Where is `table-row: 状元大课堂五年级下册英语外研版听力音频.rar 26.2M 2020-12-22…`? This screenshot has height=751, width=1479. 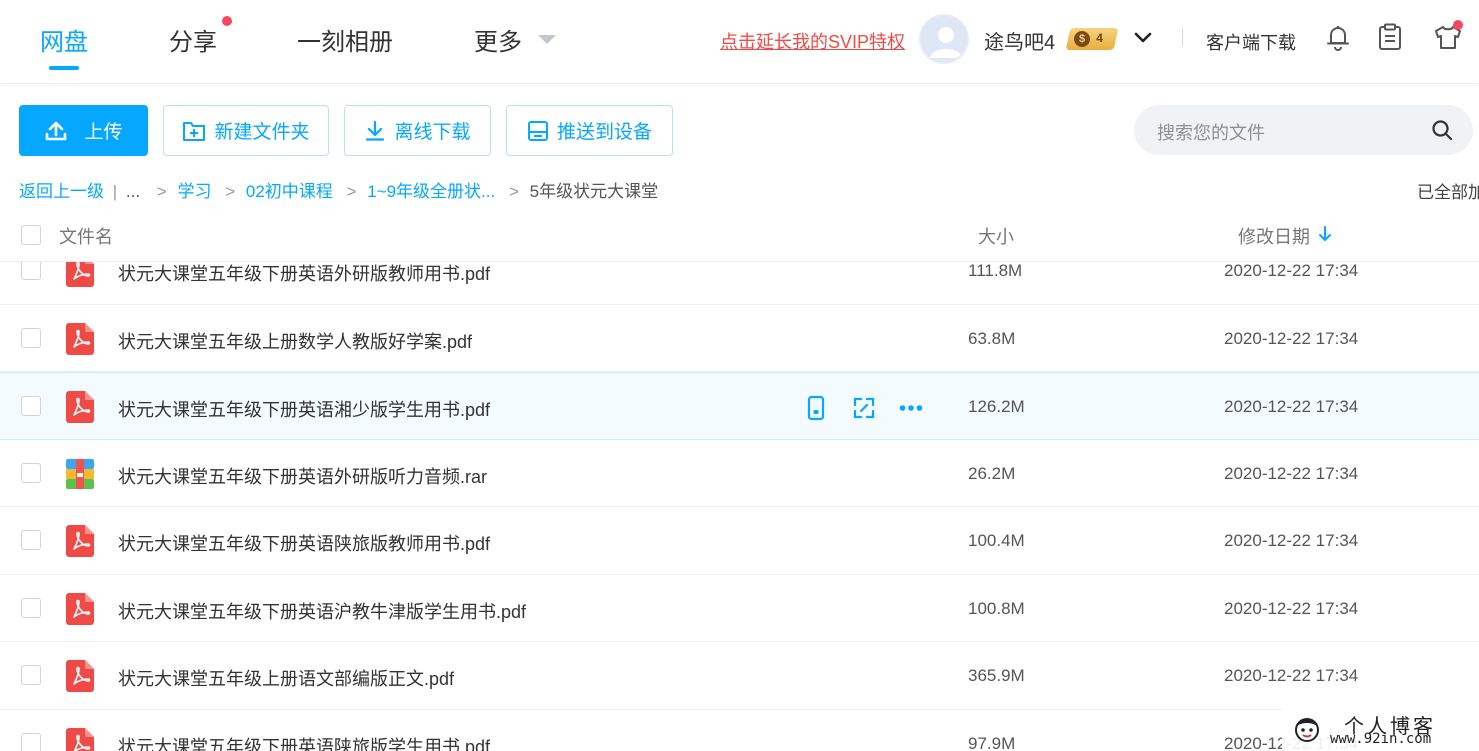
table-row: 状元大课堂五年级下册英语外研版听力音频.rar 26.2M 2020-12-22… is located at coordinates (739, 473).